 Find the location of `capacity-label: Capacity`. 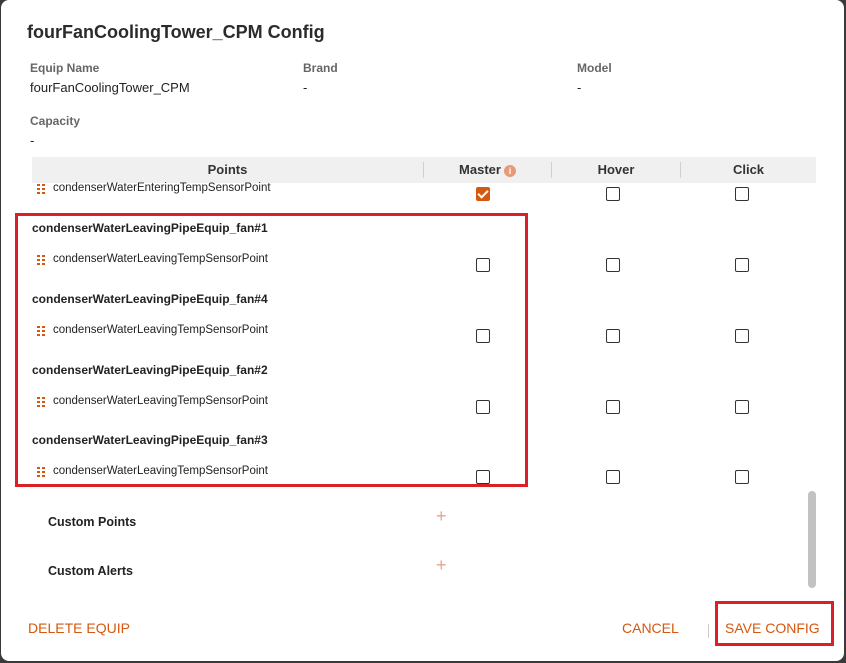

capacity-label: Capacity is located at coordinates (55, 121).